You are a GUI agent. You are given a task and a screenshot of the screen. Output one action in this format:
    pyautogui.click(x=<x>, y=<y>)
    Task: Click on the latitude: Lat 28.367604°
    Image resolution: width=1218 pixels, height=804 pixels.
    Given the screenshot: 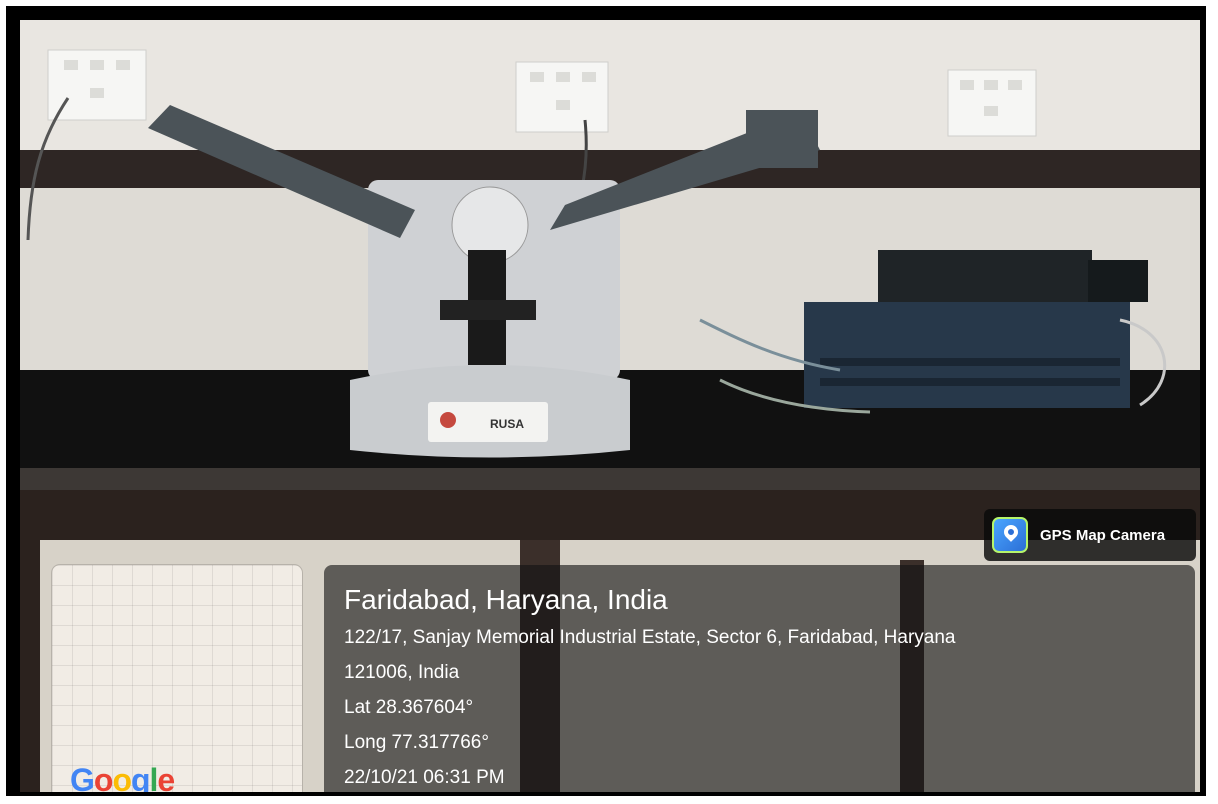 What is the action you would take?
    pyautogui.click(x=409, y=707)
    